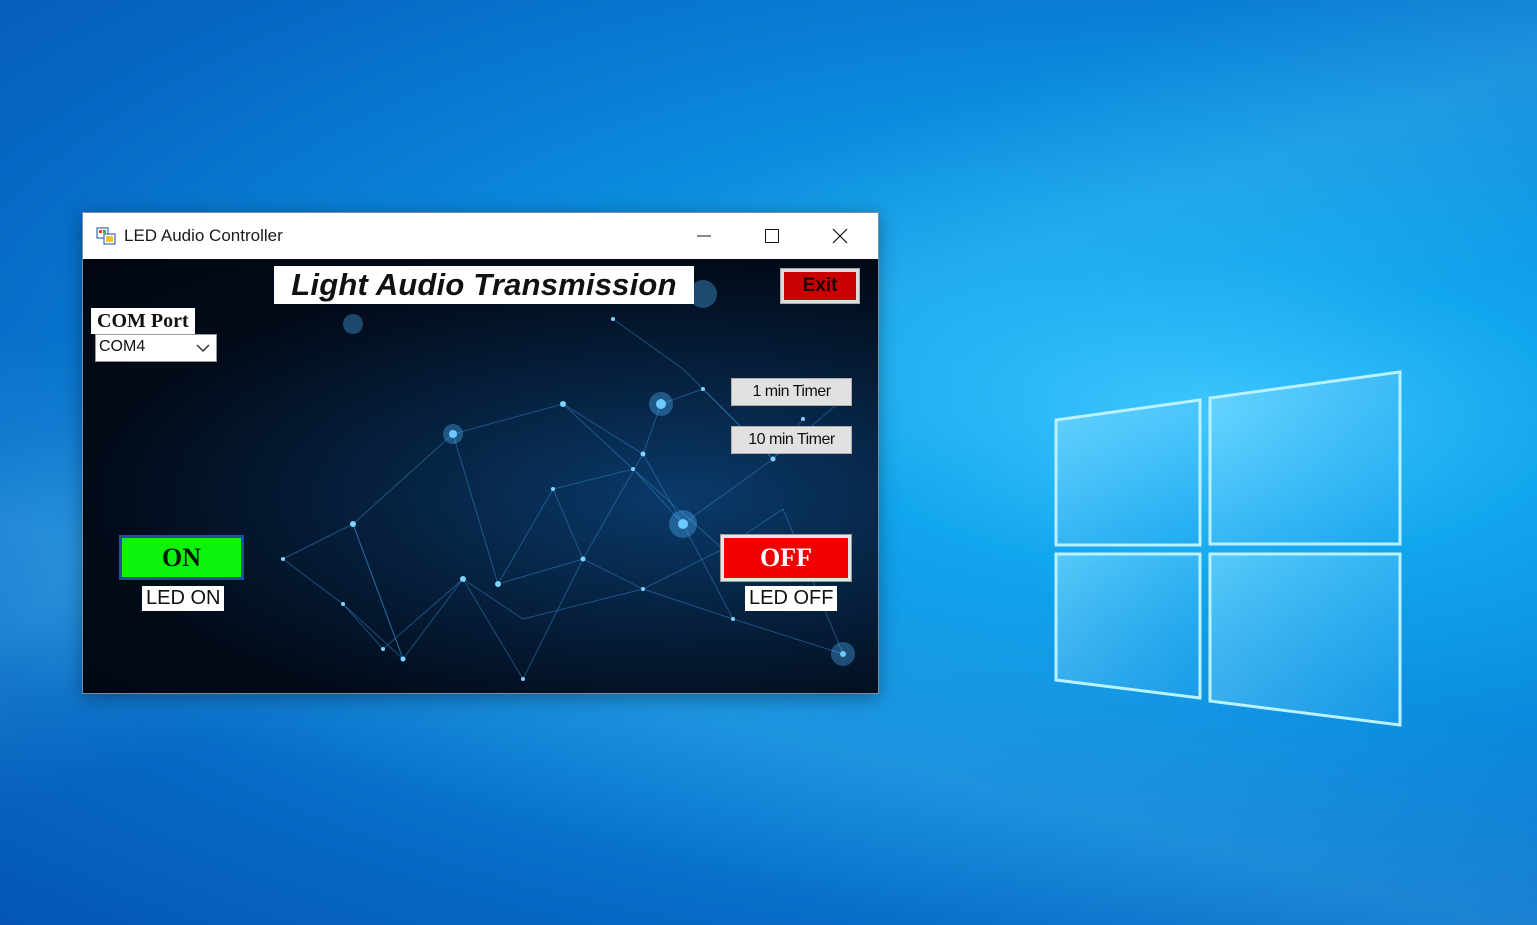 The width and height of the screenshot is (1537, 925). I want to click on led-off-status-label: LED OFF, so click(791, 598).